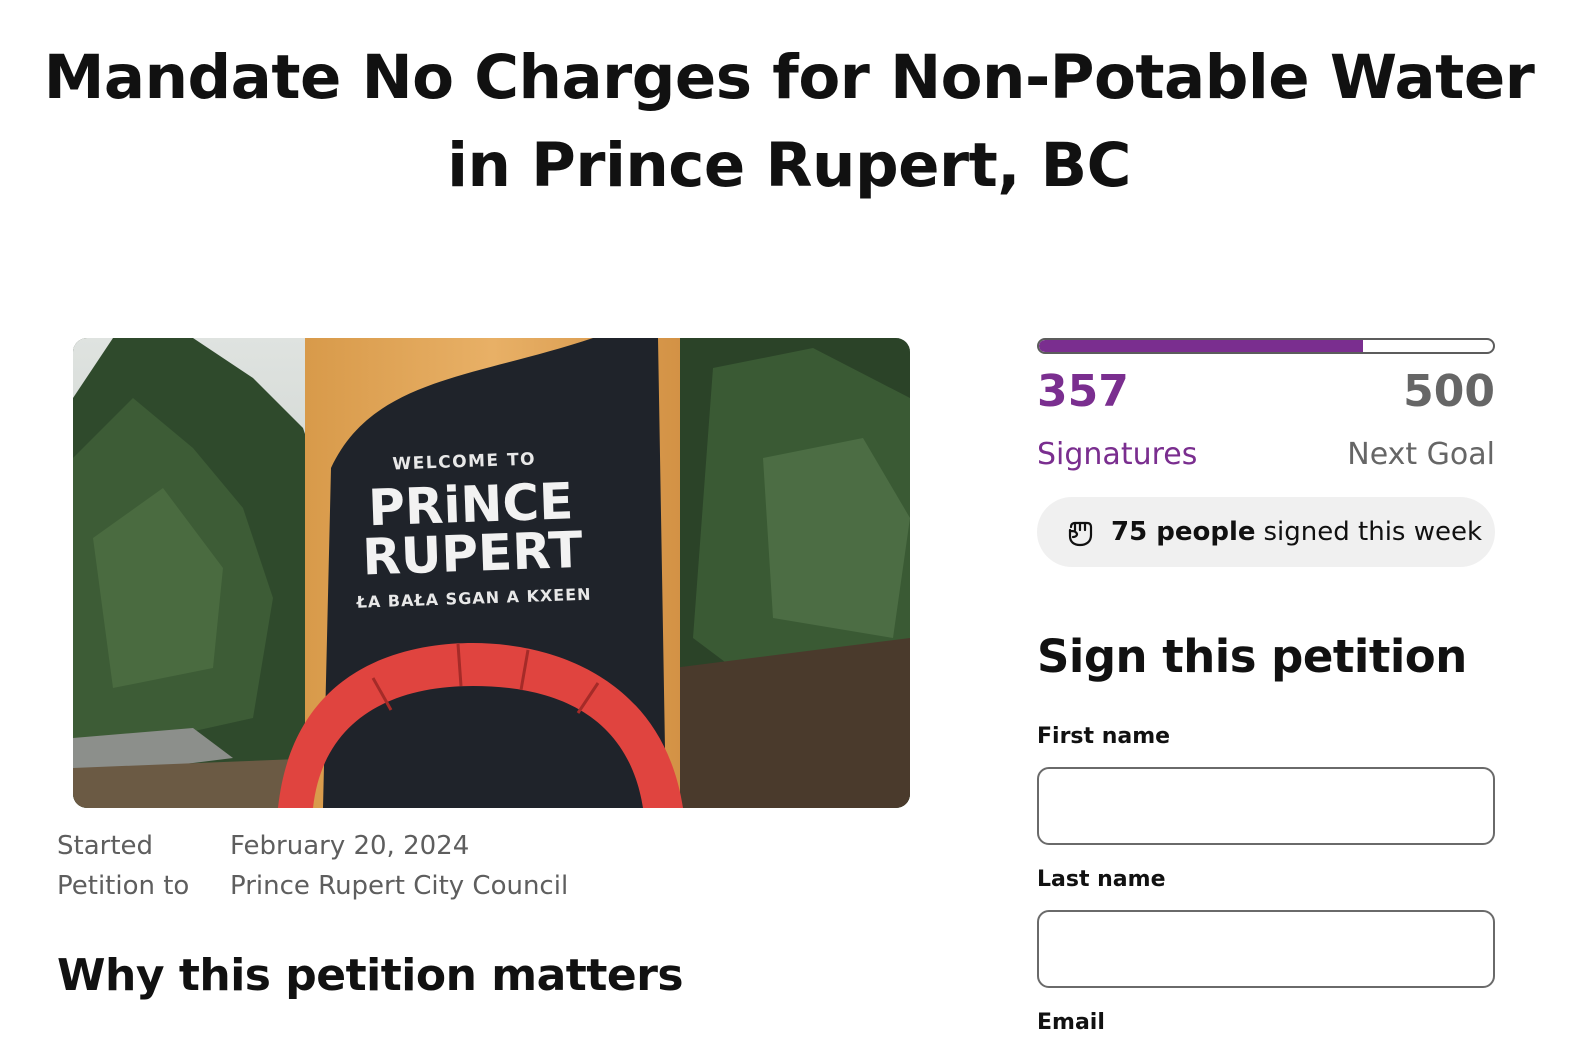  What do you see at coordinates (1101, 879) in the screenshot?
I see `last-name-label: Last name` at bounding box center [1101, 879].